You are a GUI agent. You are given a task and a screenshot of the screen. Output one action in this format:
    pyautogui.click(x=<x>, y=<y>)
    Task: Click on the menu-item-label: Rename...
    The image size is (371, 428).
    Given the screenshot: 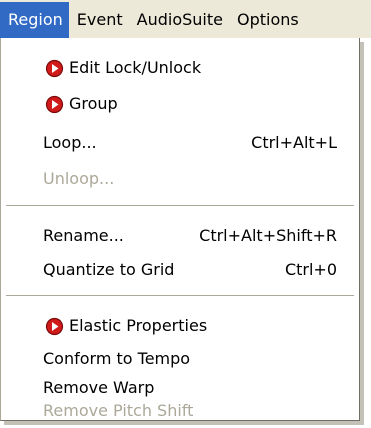 What is the action you would take?
    pyautogui.click(x=83, y=235)
    